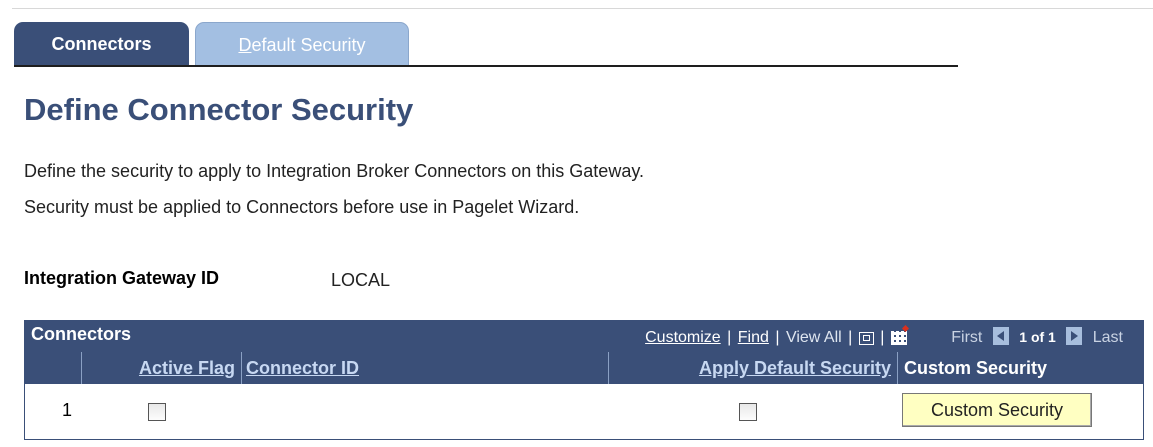 The width and height of the screenshot is (1153, 447). I want to click on table-row: 1 Custom Security, so click(584, 412).